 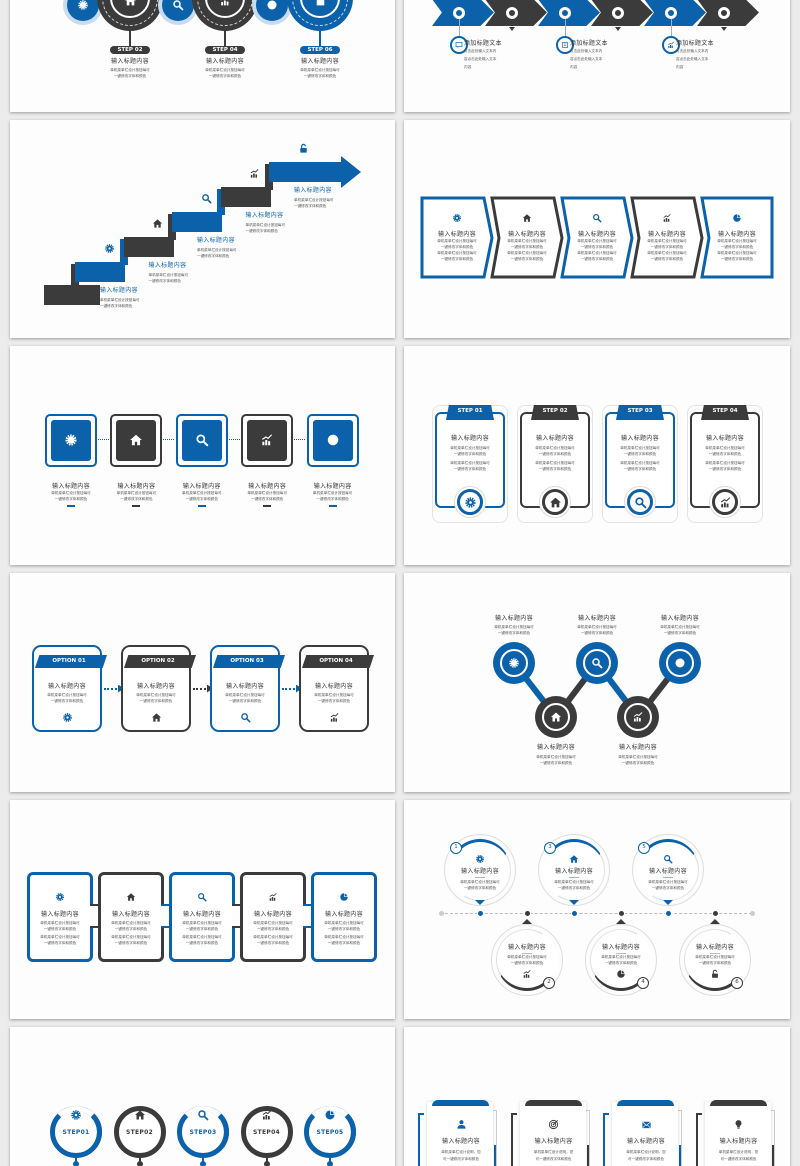 I want to click on lock-icon, so click(x=715, y=974).